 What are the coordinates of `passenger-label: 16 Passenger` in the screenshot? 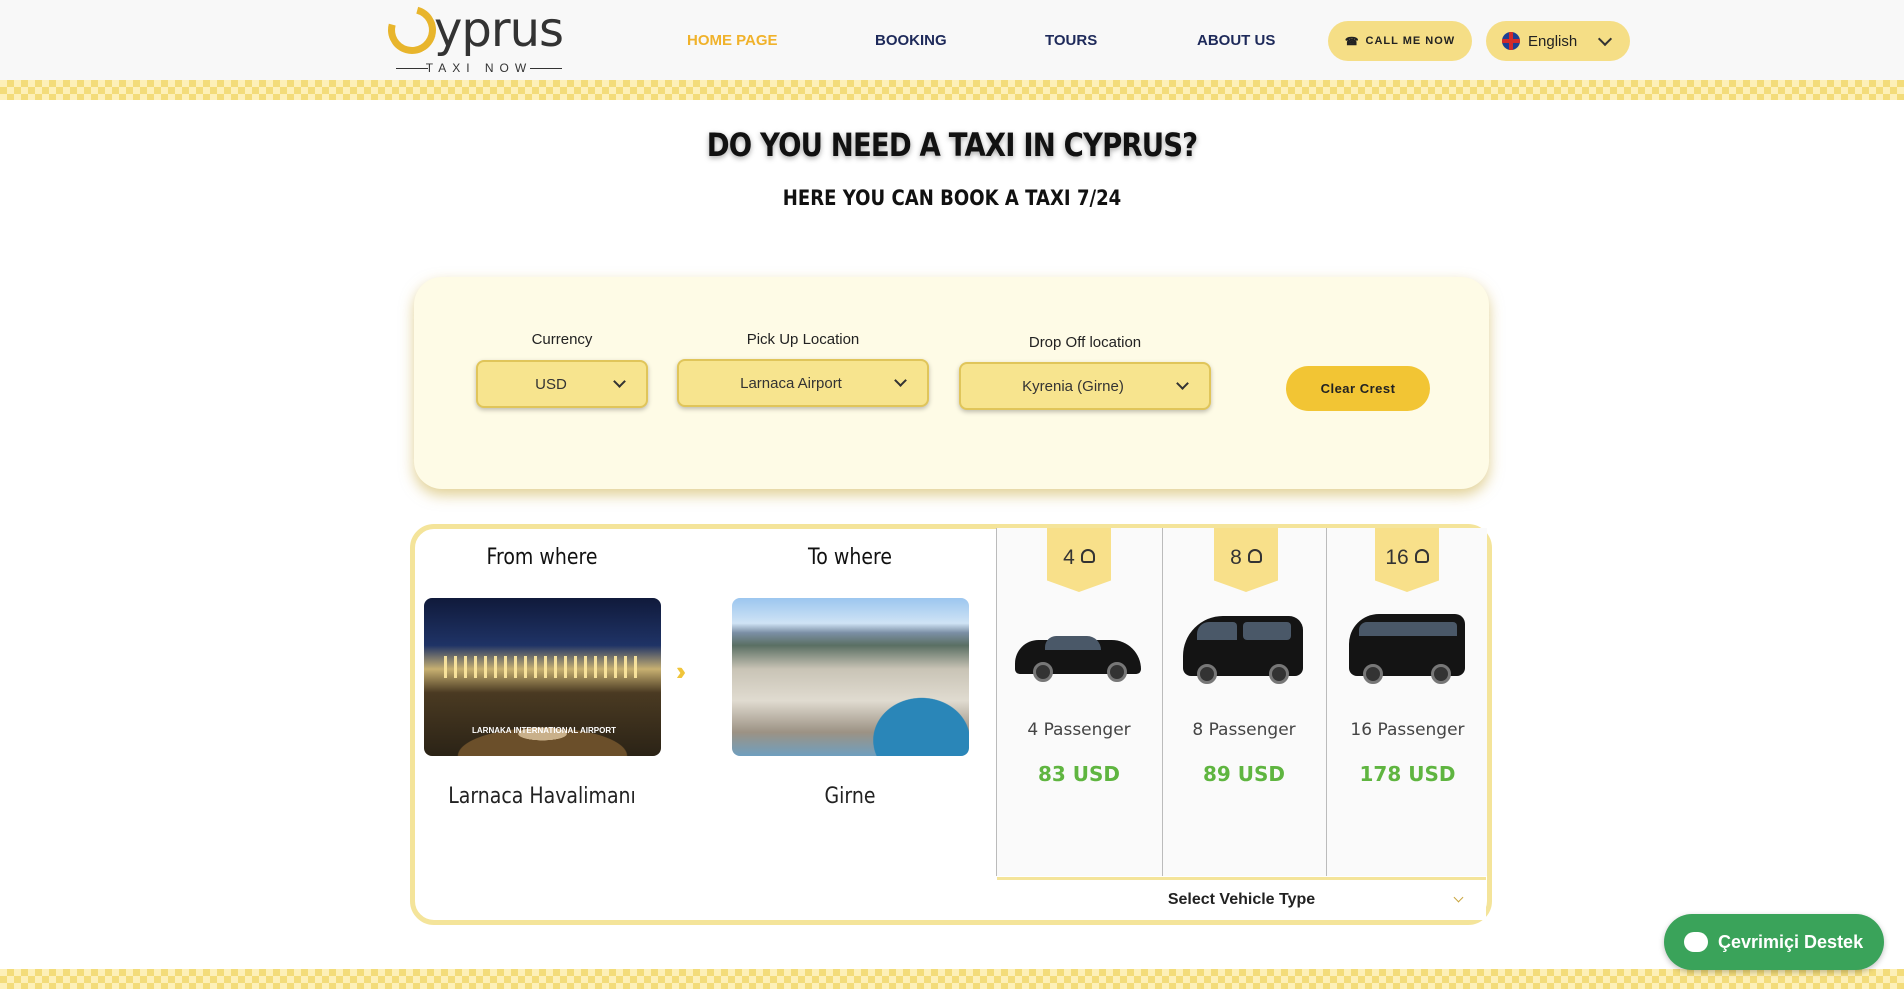 It's located at (1407, 730).